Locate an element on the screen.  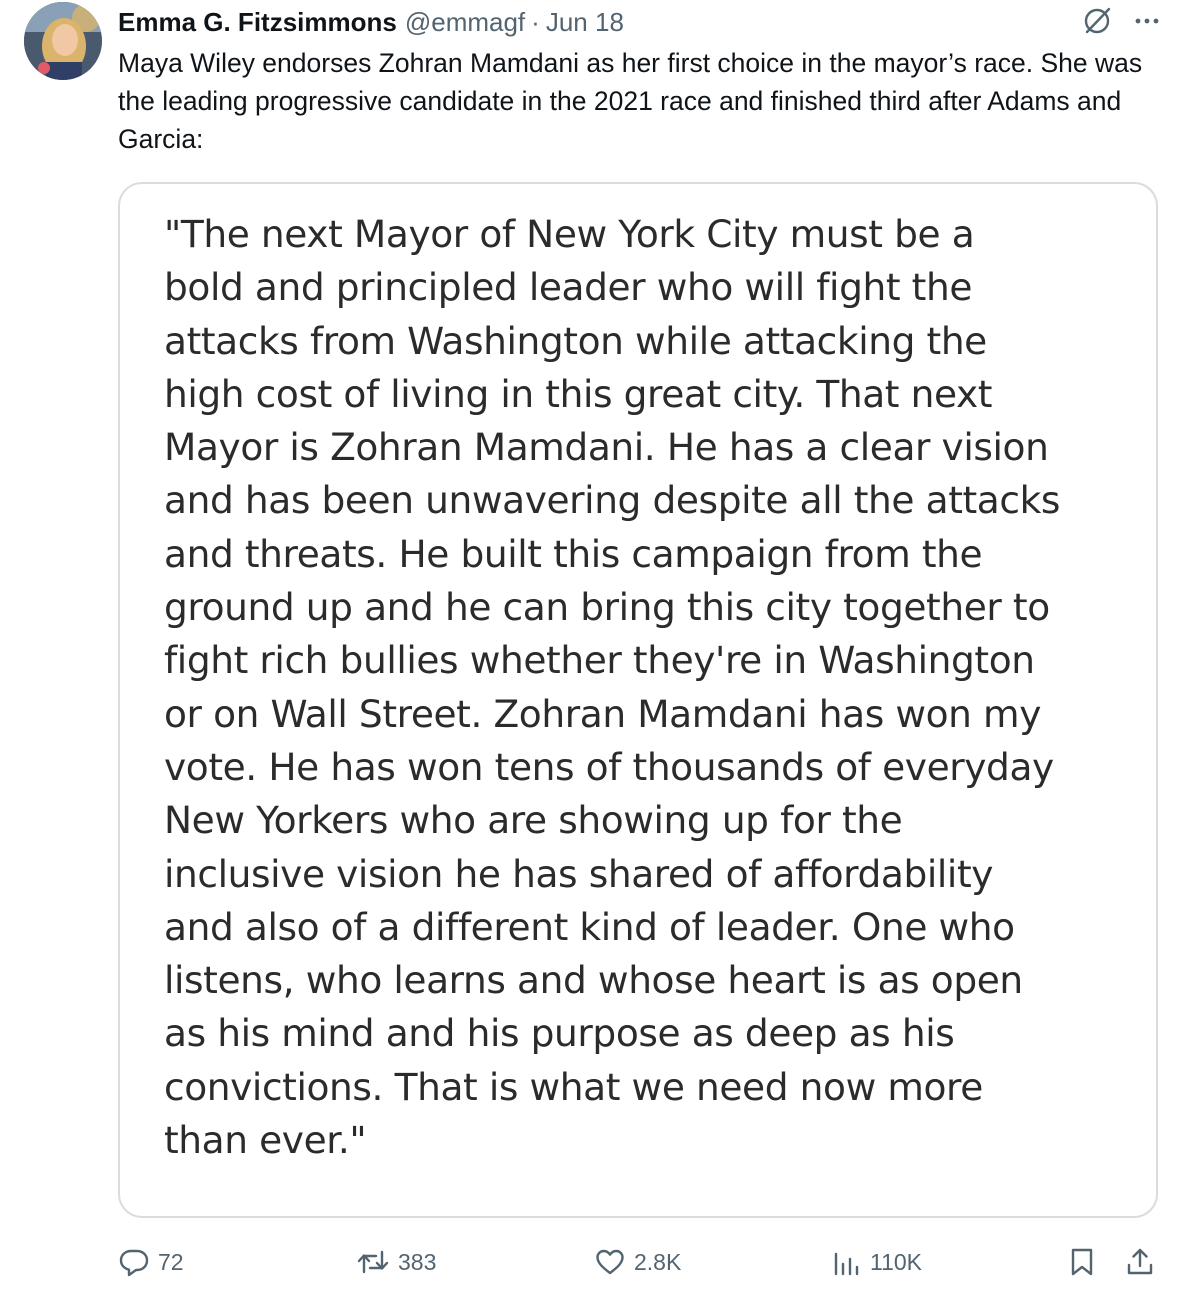
avatar is located at coordinates (63, 41).